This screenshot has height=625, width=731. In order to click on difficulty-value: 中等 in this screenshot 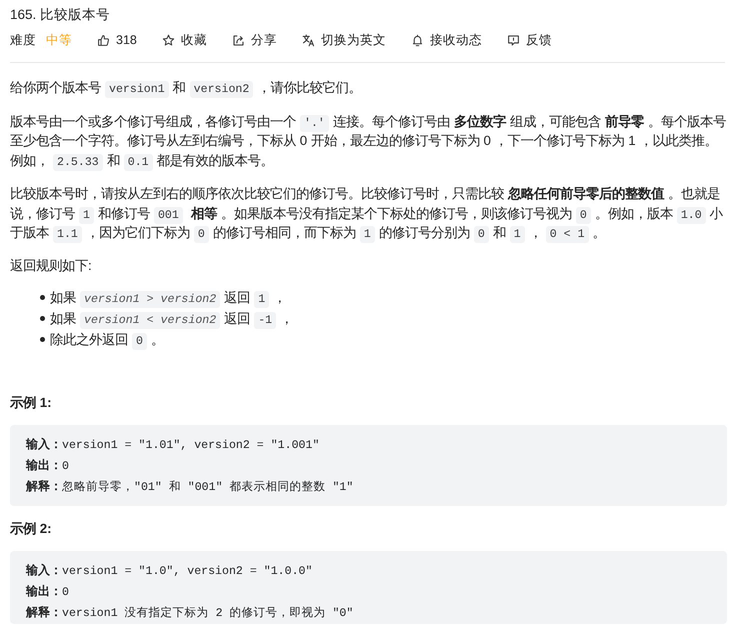, I will do `click(59, 40)`.